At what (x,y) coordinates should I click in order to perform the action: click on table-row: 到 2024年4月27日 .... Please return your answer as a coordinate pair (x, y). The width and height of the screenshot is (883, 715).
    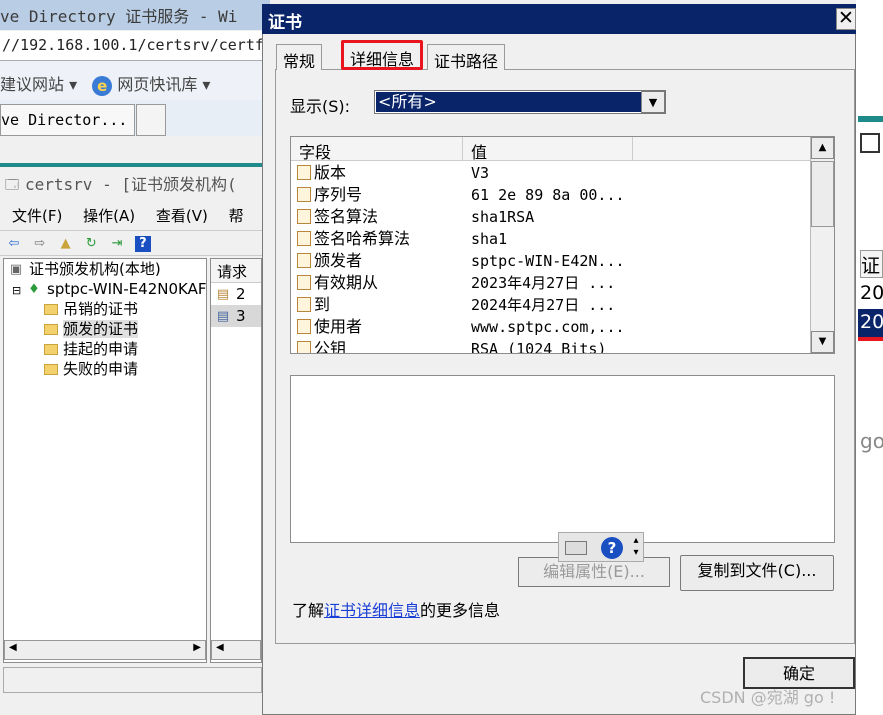
    Looking at the image, I should click on (551, 305).